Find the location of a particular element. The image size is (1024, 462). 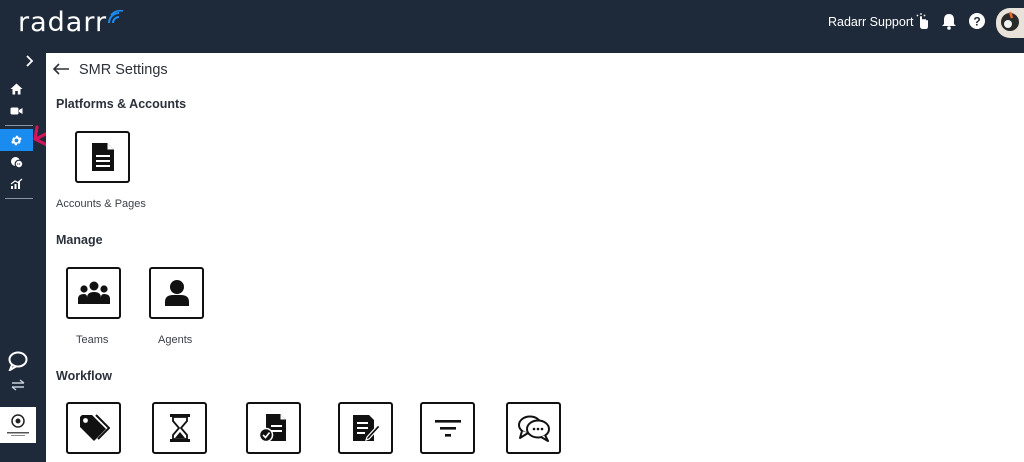

analytics-icon is located at coordinates (16, 183).